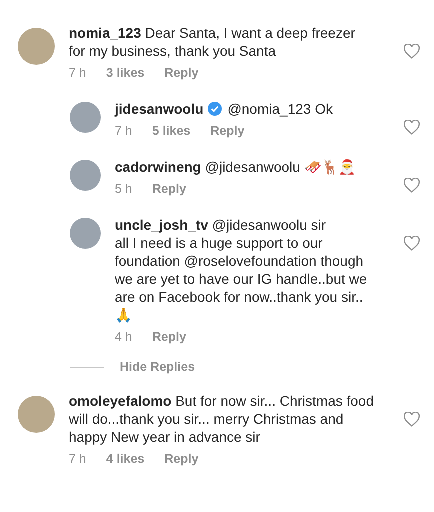 The image size is (434, 512). What do you see at coordinates (280, 109) in the screenshot?
I see `comment-text: @nomia_123 Ok` at bounding box center [280, 109].